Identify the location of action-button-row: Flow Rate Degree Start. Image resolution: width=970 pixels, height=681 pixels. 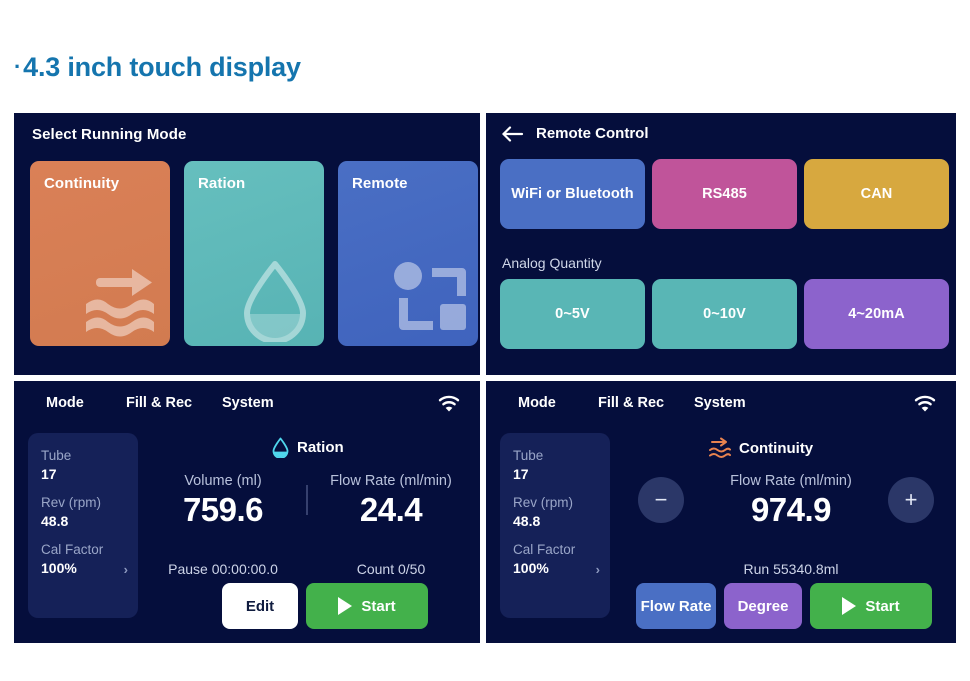
(784, 606).